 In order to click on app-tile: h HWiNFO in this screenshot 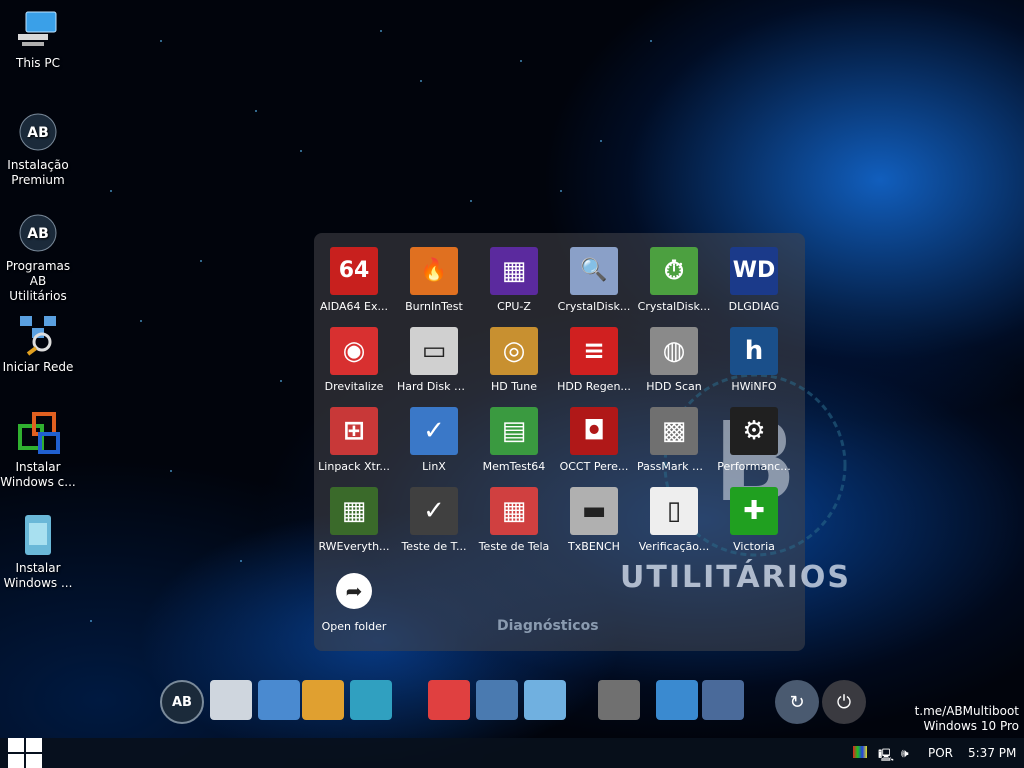, I will do `click(754, 360)`.